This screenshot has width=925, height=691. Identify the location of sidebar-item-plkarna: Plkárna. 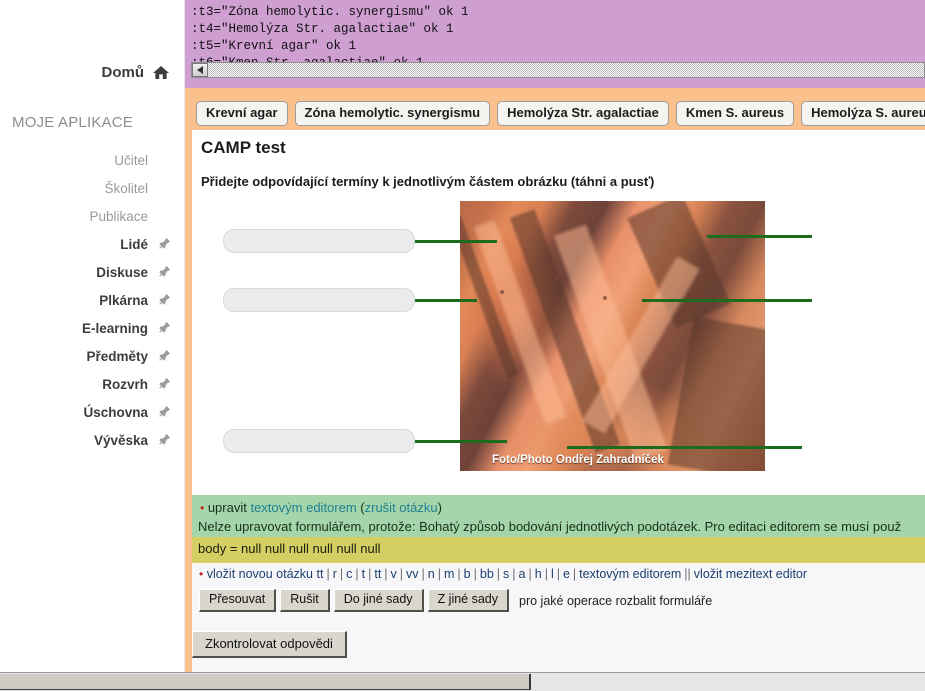
(92, 300).